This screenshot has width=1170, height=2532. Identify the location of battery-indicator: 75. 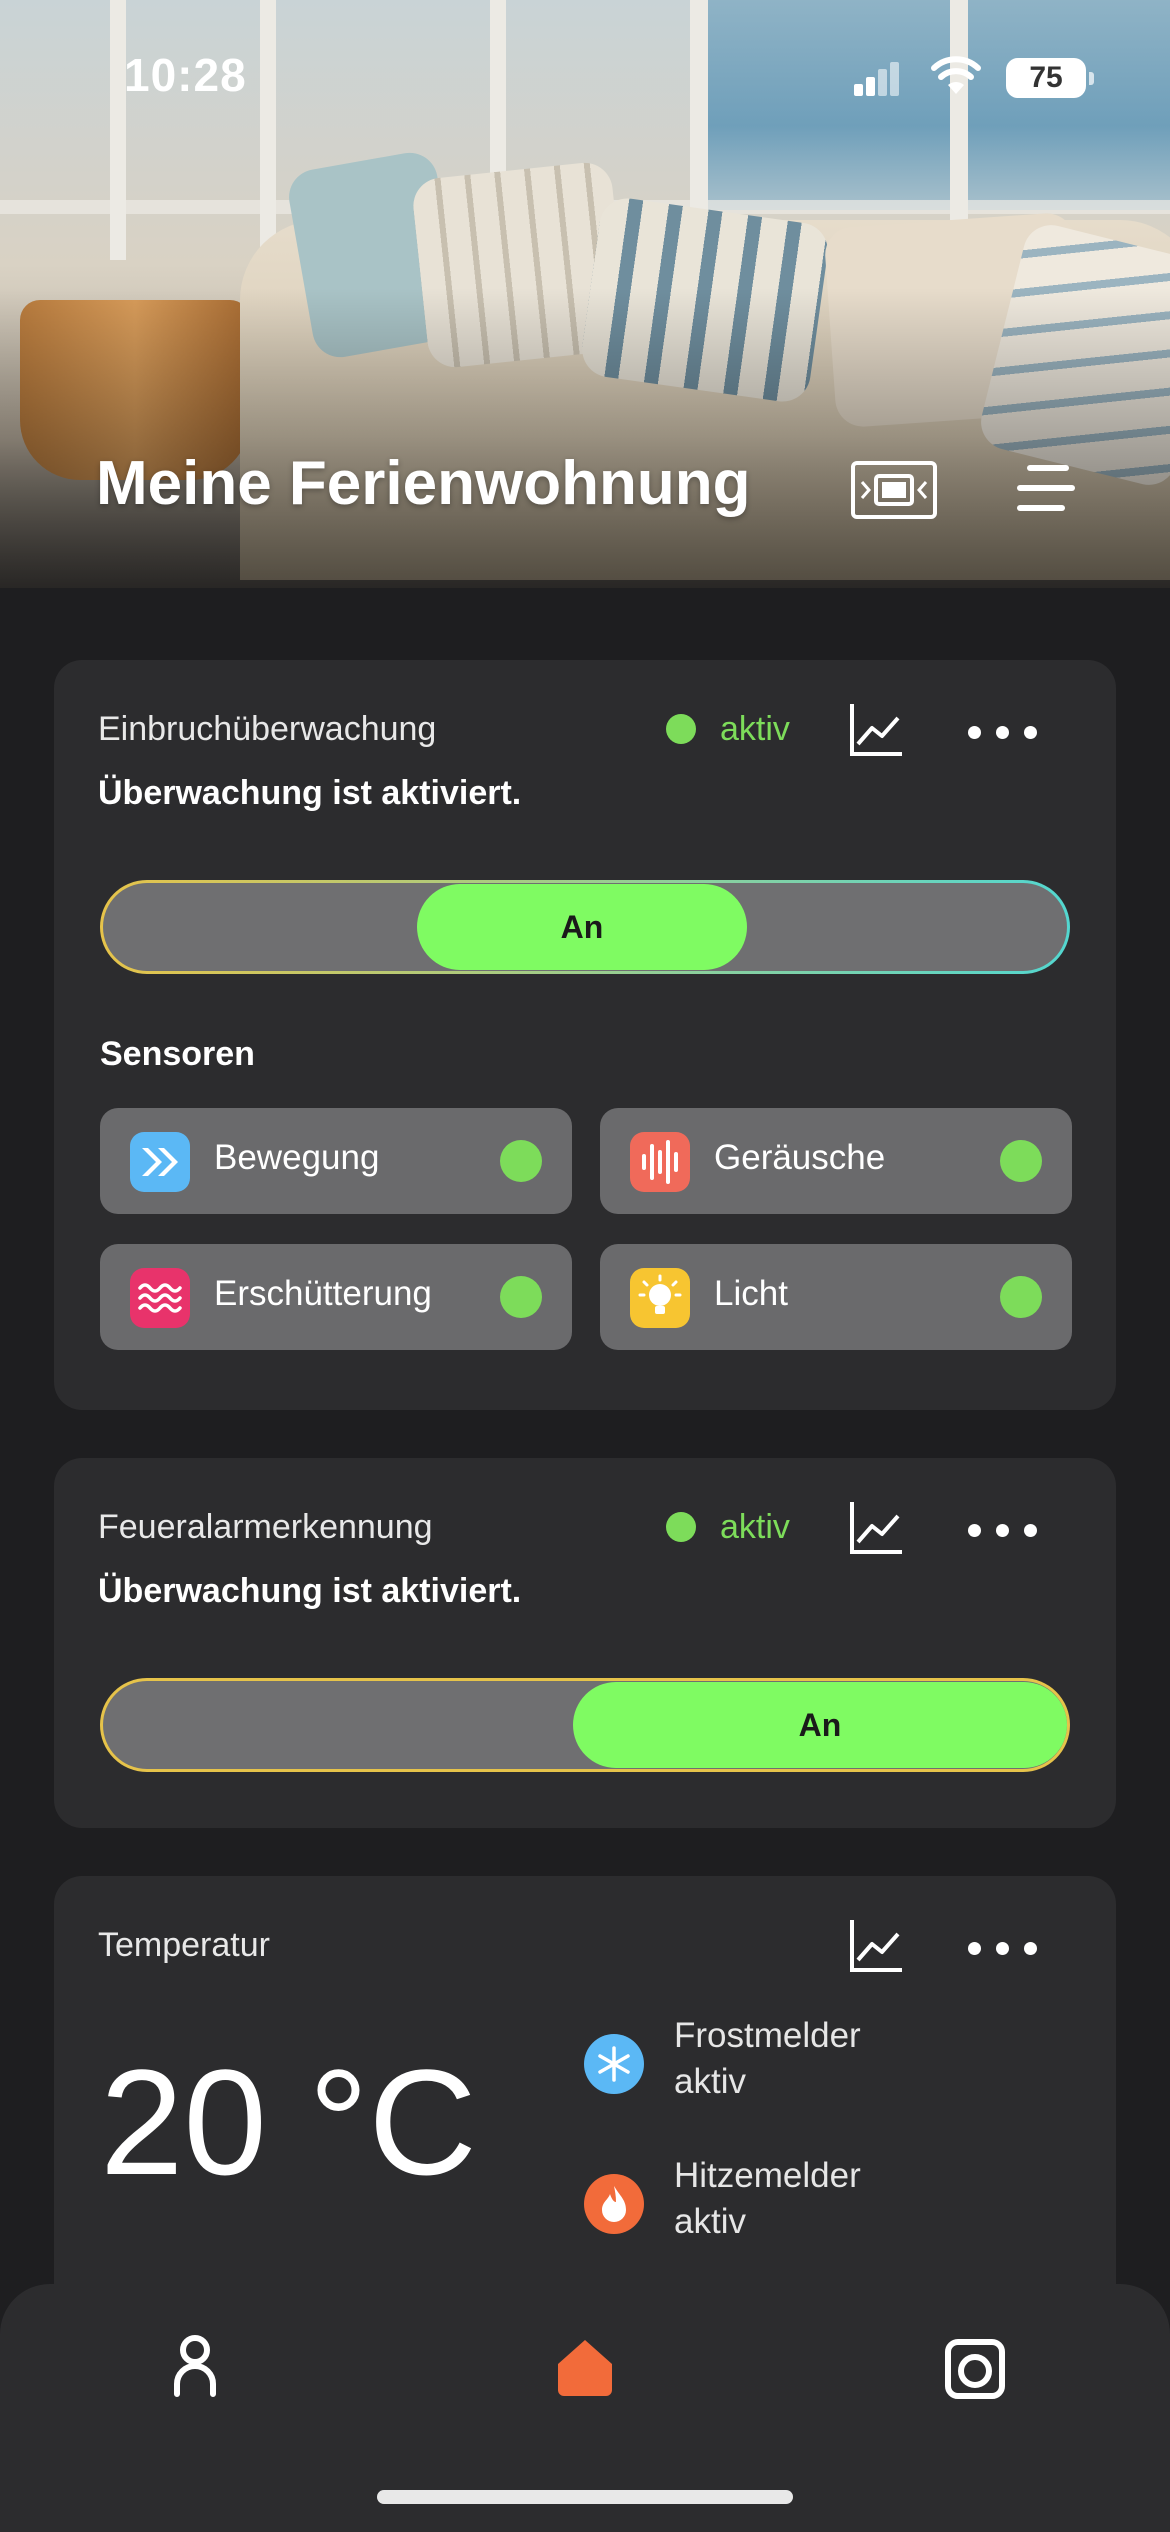
(1050, 78).